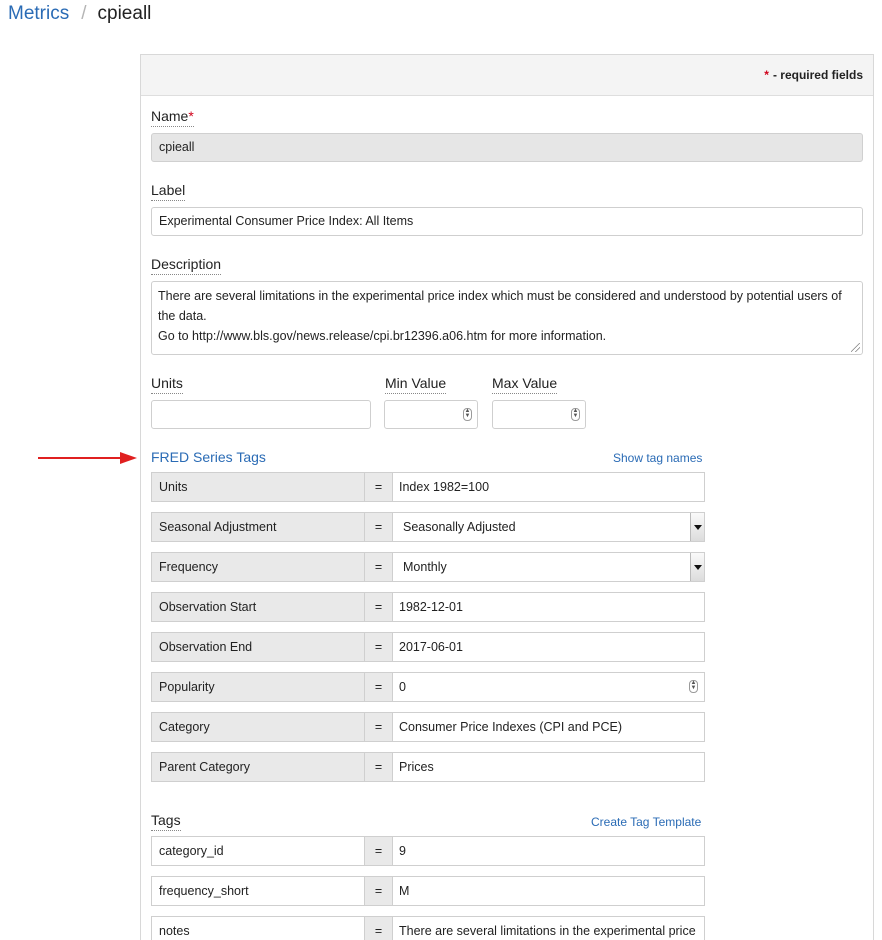  Describe the element at coordinates (548, 487) in the screenshot. I see `tag-value-input: Index 1982=100` at that location.